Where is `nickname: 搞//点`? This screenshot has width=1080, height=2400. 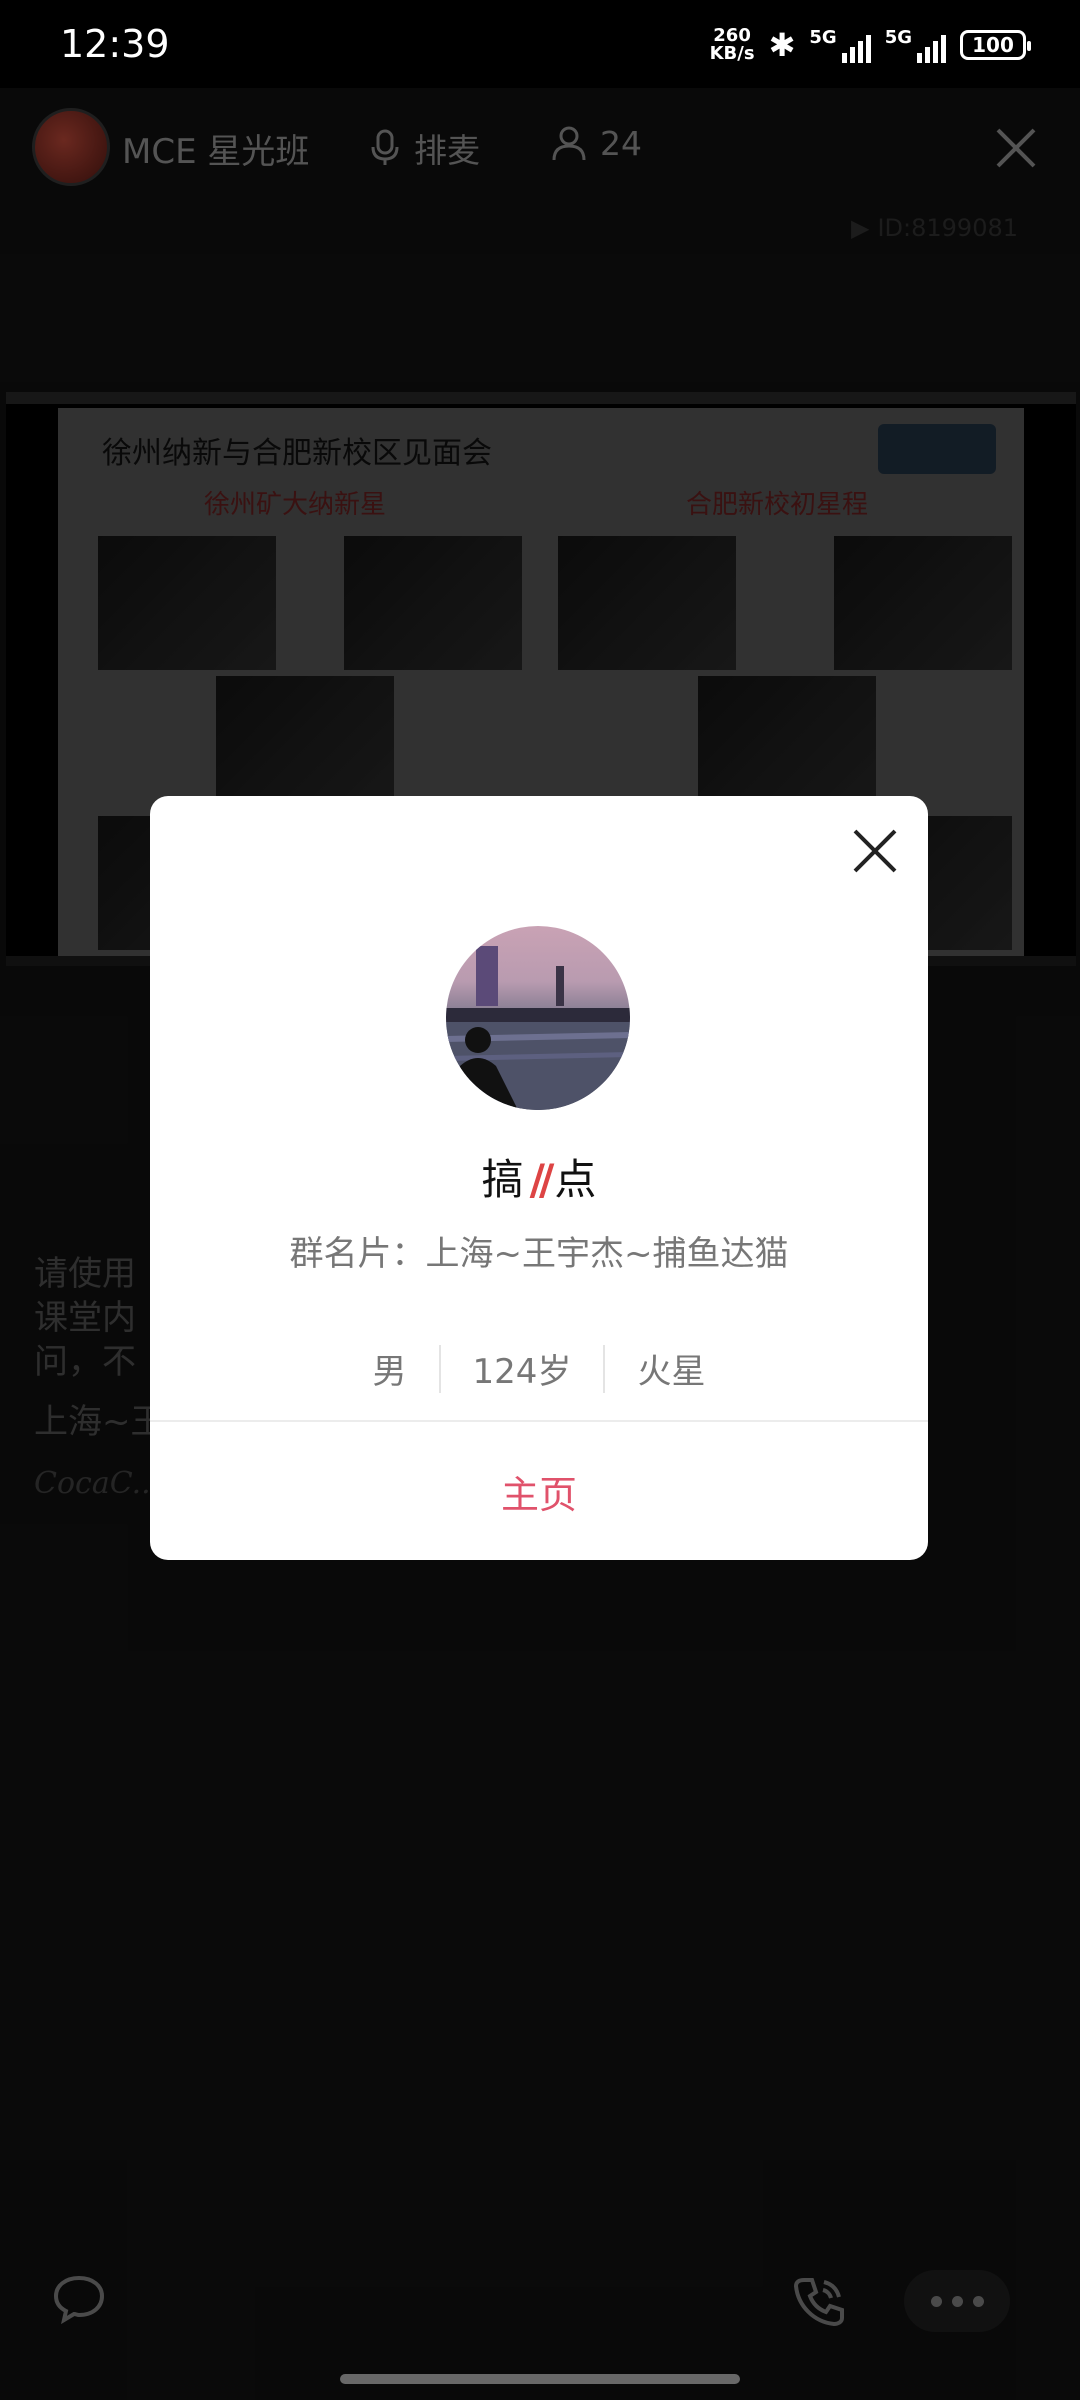 nickname: 搞//点 is located at coordinates (539, 1179).